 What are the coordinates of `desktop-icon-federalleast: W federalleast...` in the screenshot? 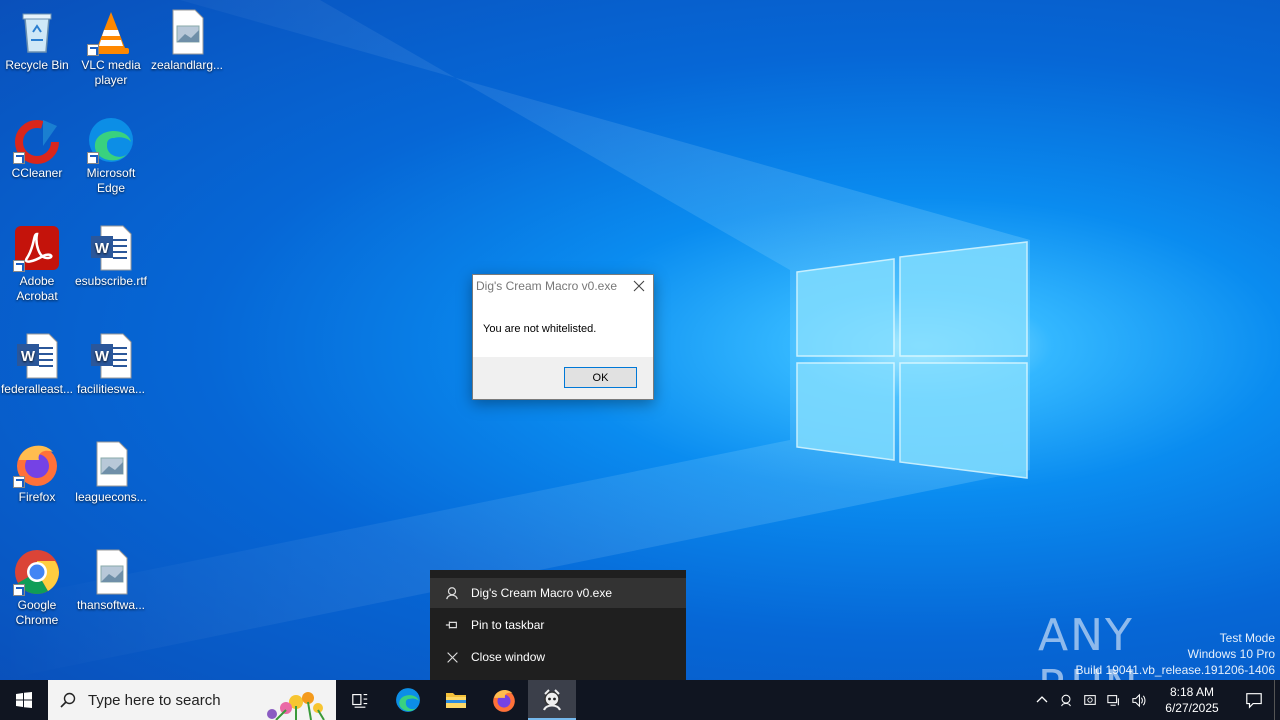 It's located at (37, 364).